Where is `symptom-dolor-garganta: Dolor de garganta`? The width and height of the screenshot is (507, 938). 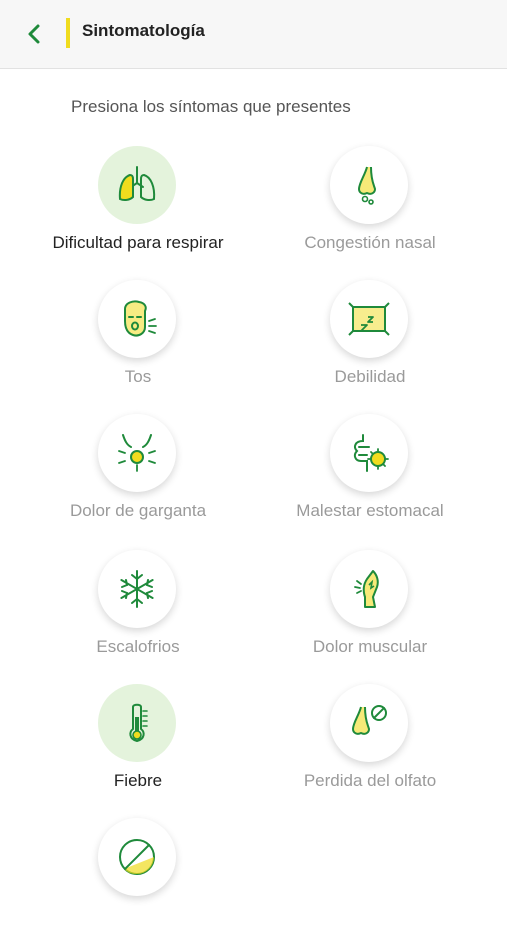
symptom-dolor-garganta: Dolor de garganta is located at coordinates (138, 474).